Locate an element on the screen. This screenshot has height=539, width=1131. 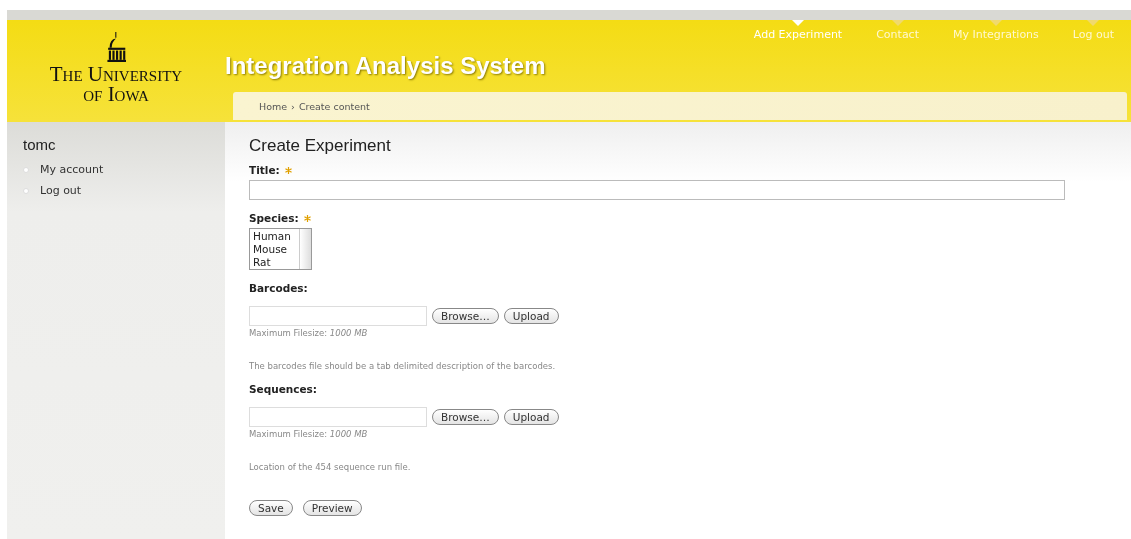
scrollbar is located at coordinates (305, 249).